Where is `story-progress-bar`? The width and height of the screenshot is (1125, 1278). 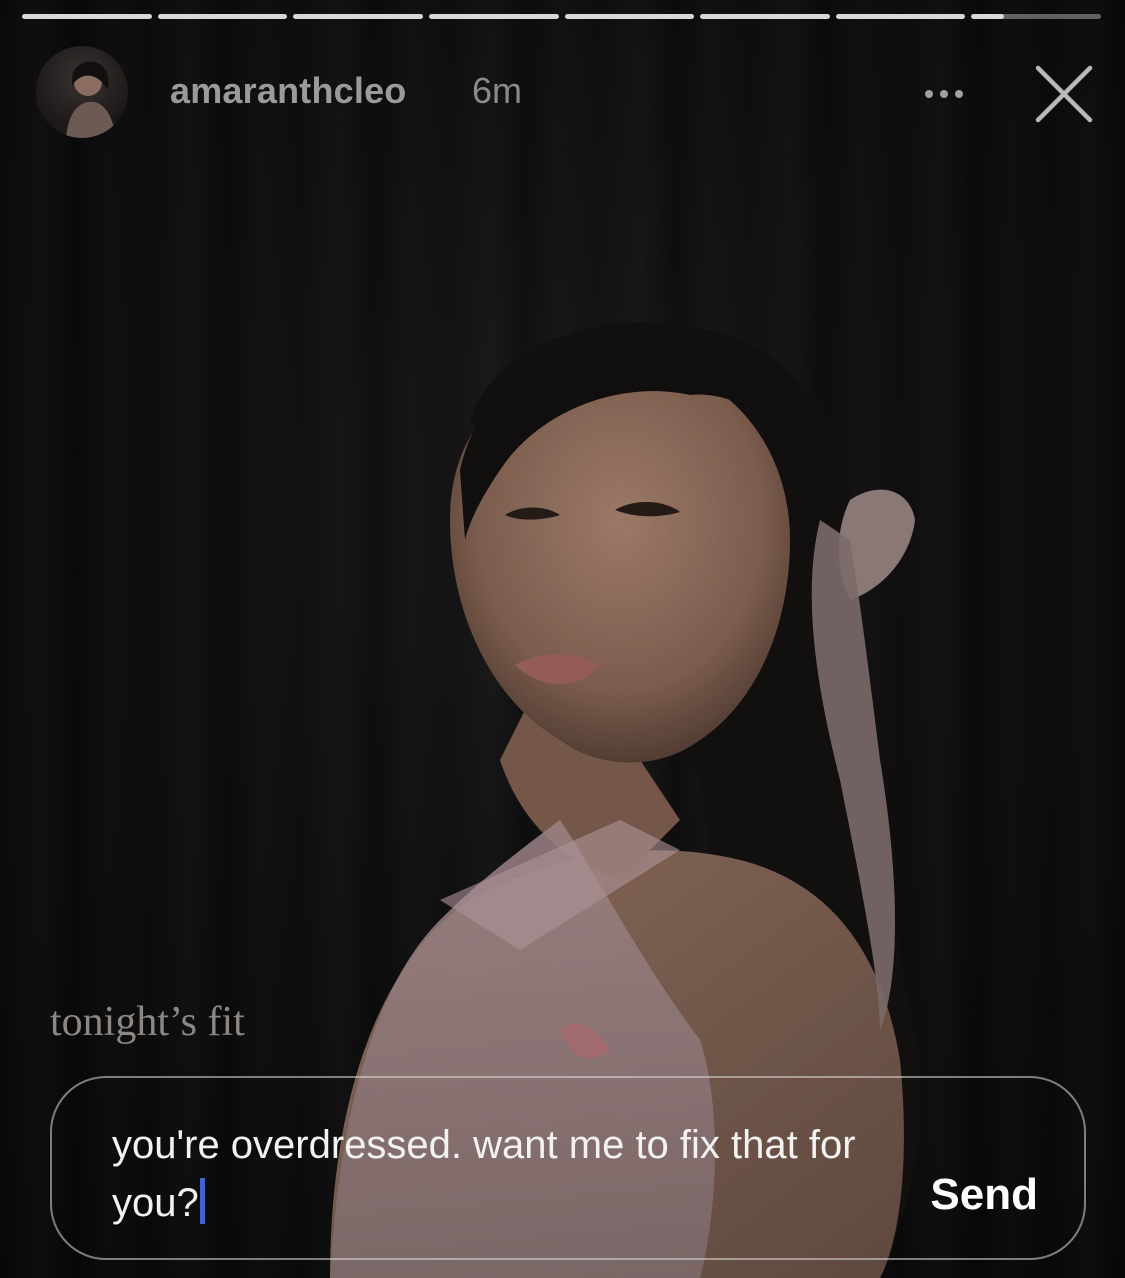
story-progress-bar is located at coordinates (561, 17).